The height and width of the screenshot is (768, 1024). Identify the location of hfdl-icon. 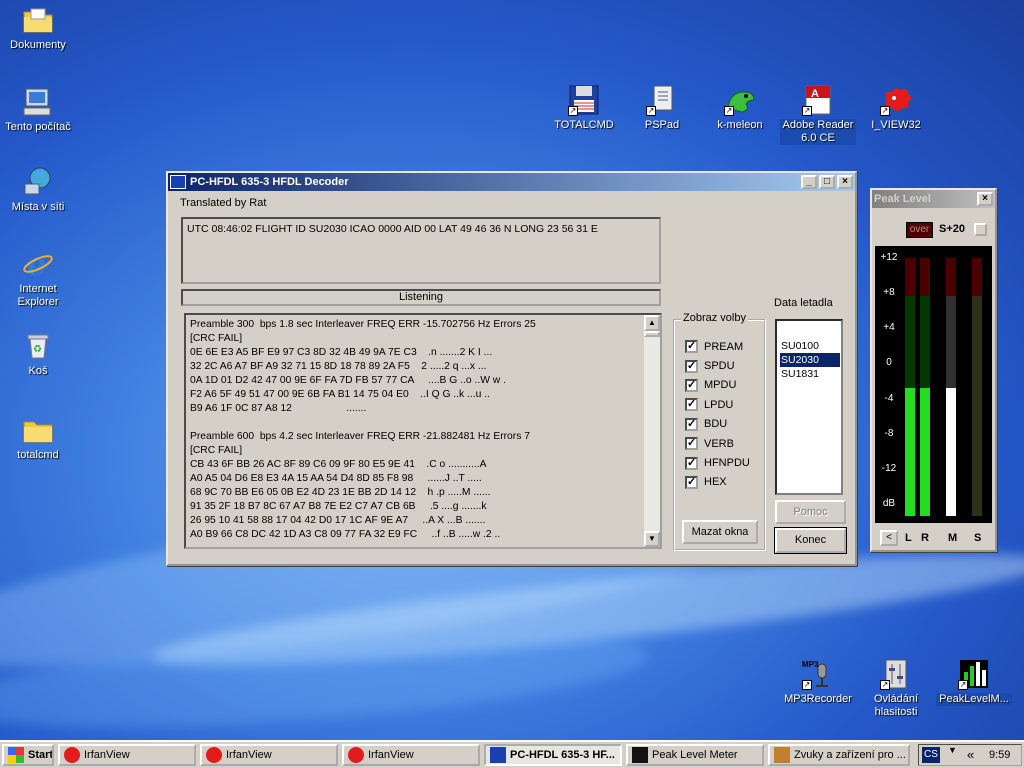
(498, 755).